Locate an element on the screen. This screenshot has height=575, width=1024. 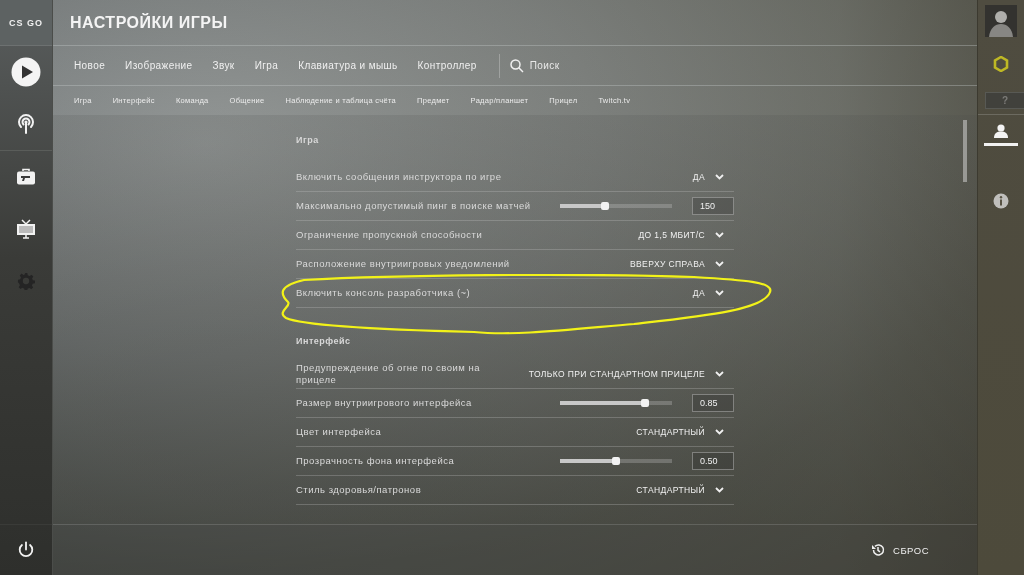
search-icon is located at coordinates (516, 65).